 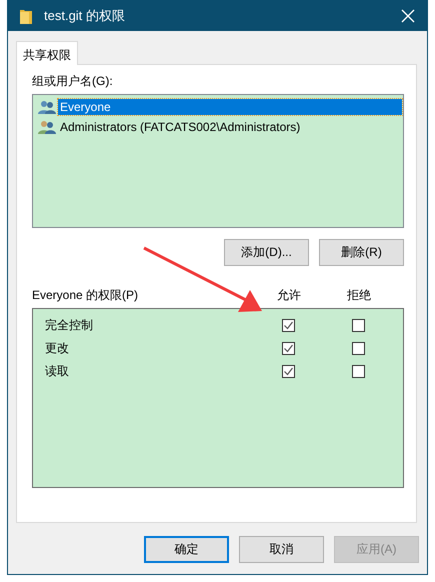 What do you see at coordinates (26, 16) in the screenshot?
I see `folder-icon` at bounding box center [26, 16].